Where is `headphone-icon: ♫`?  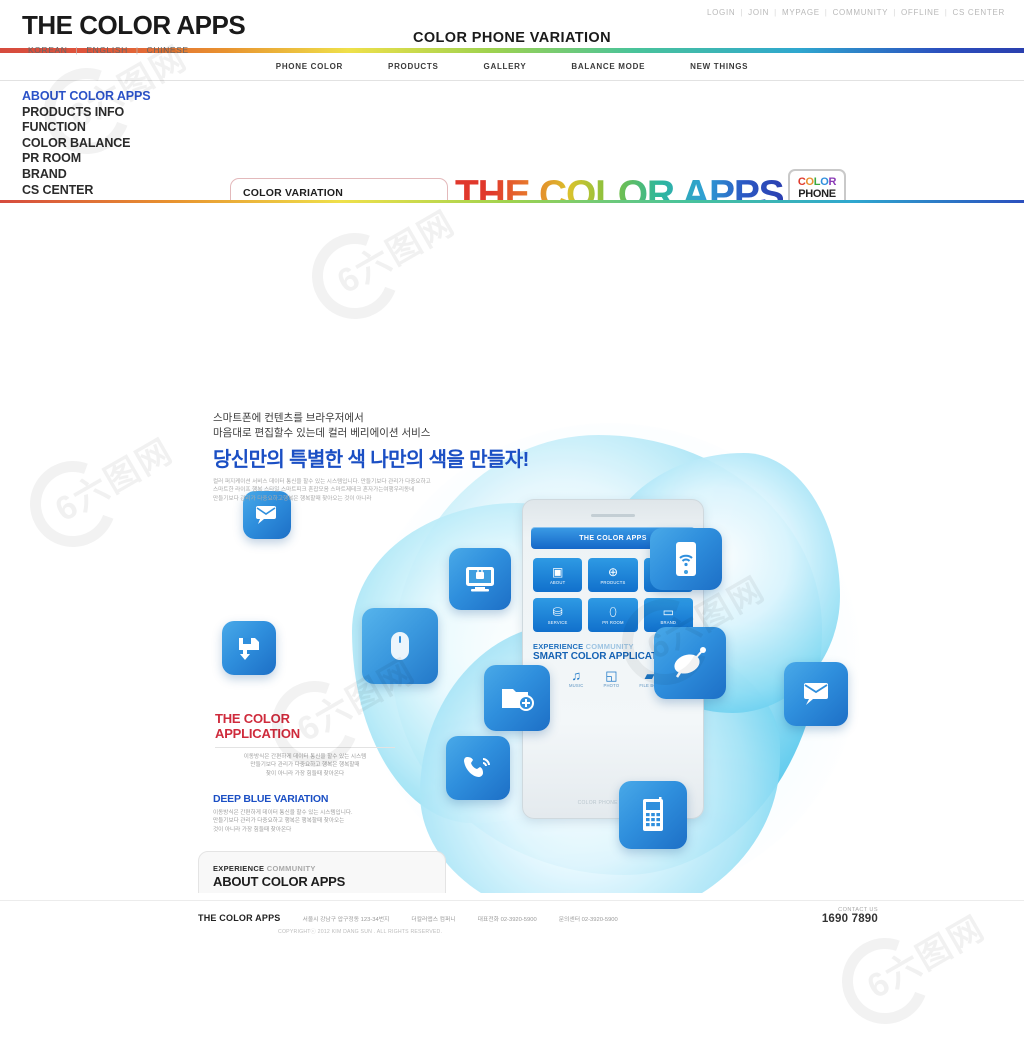 headphone-icon: ♫ is located at coordinates (576, 675).